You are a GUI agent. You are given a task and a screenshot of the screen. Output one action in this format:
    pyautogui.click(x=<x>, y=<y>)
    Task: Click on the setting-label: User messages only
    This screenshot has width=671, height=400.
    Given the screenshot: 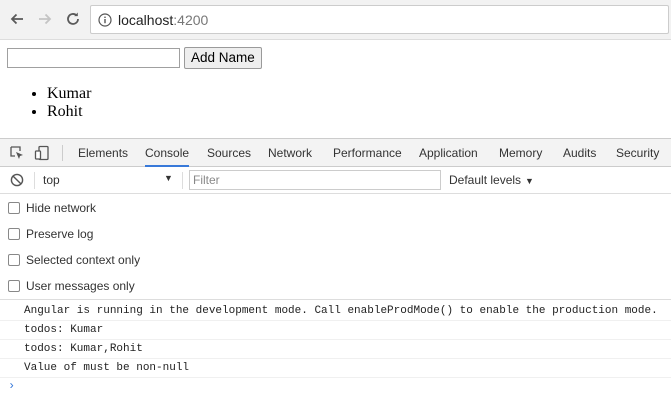 What is the action you would take?
    pyautogui.click(x=80, y=286)
    